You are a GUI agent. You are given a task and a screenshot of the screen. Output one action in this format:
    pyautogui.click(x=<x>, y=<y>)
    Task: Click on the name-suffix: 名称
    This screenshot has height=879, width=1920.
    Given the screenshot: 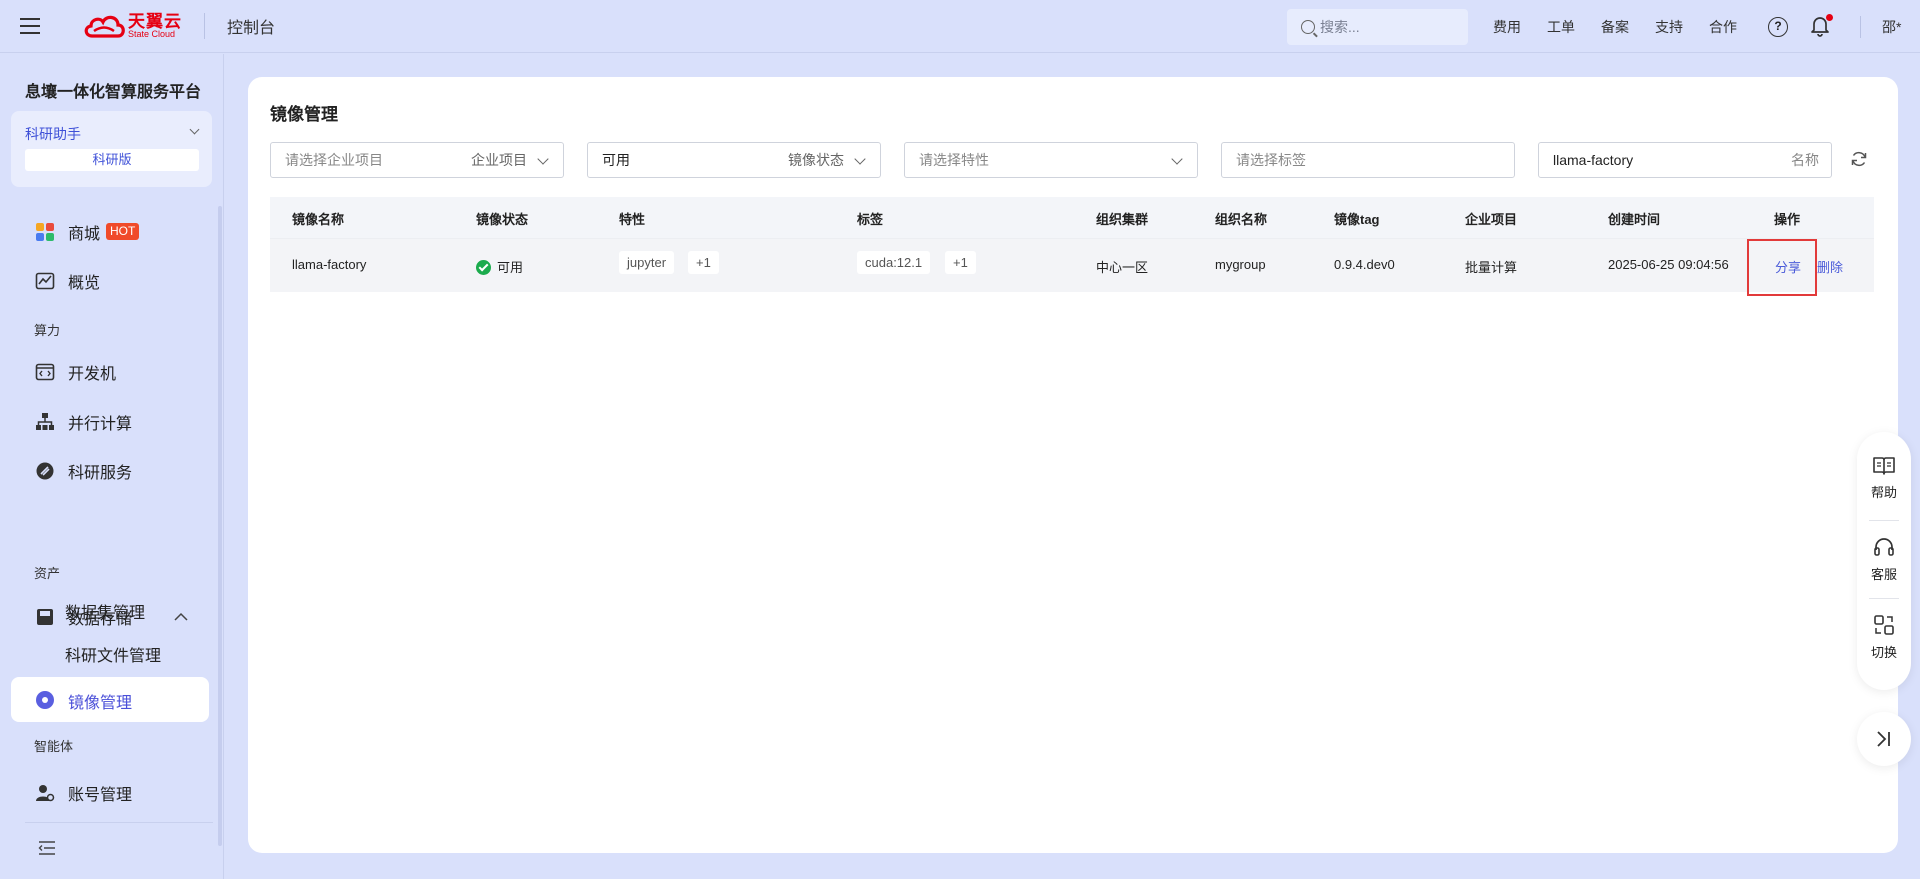 What is the action you would take?
    pyautogui.click(x=1805, y=160)
    